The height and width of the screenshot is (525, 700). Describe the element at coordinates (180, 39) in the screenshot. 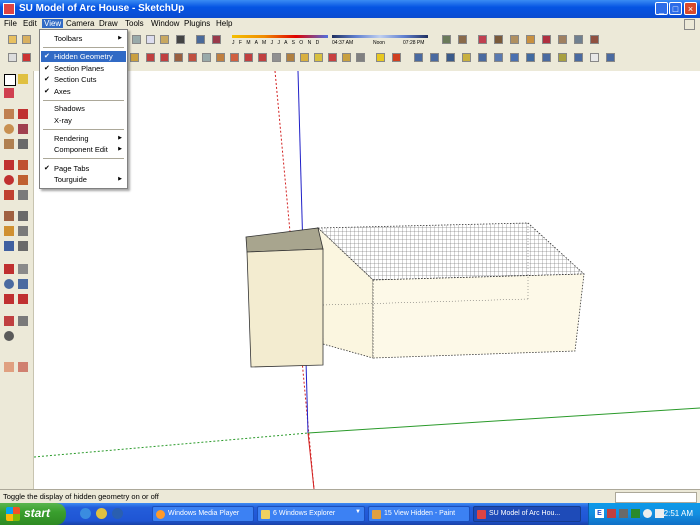

I see `camera-back-icon` at that location.